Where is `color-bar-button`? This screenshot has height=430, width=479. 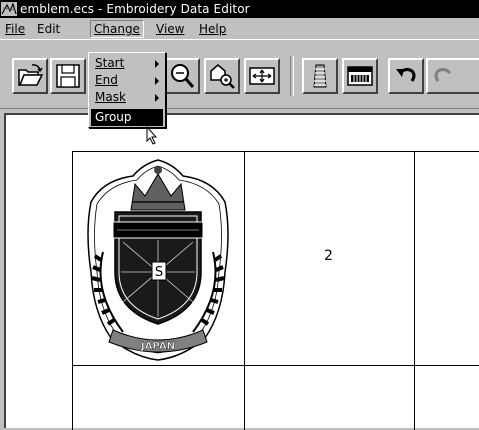 color-bar-button is located at coordinates (360, 76).